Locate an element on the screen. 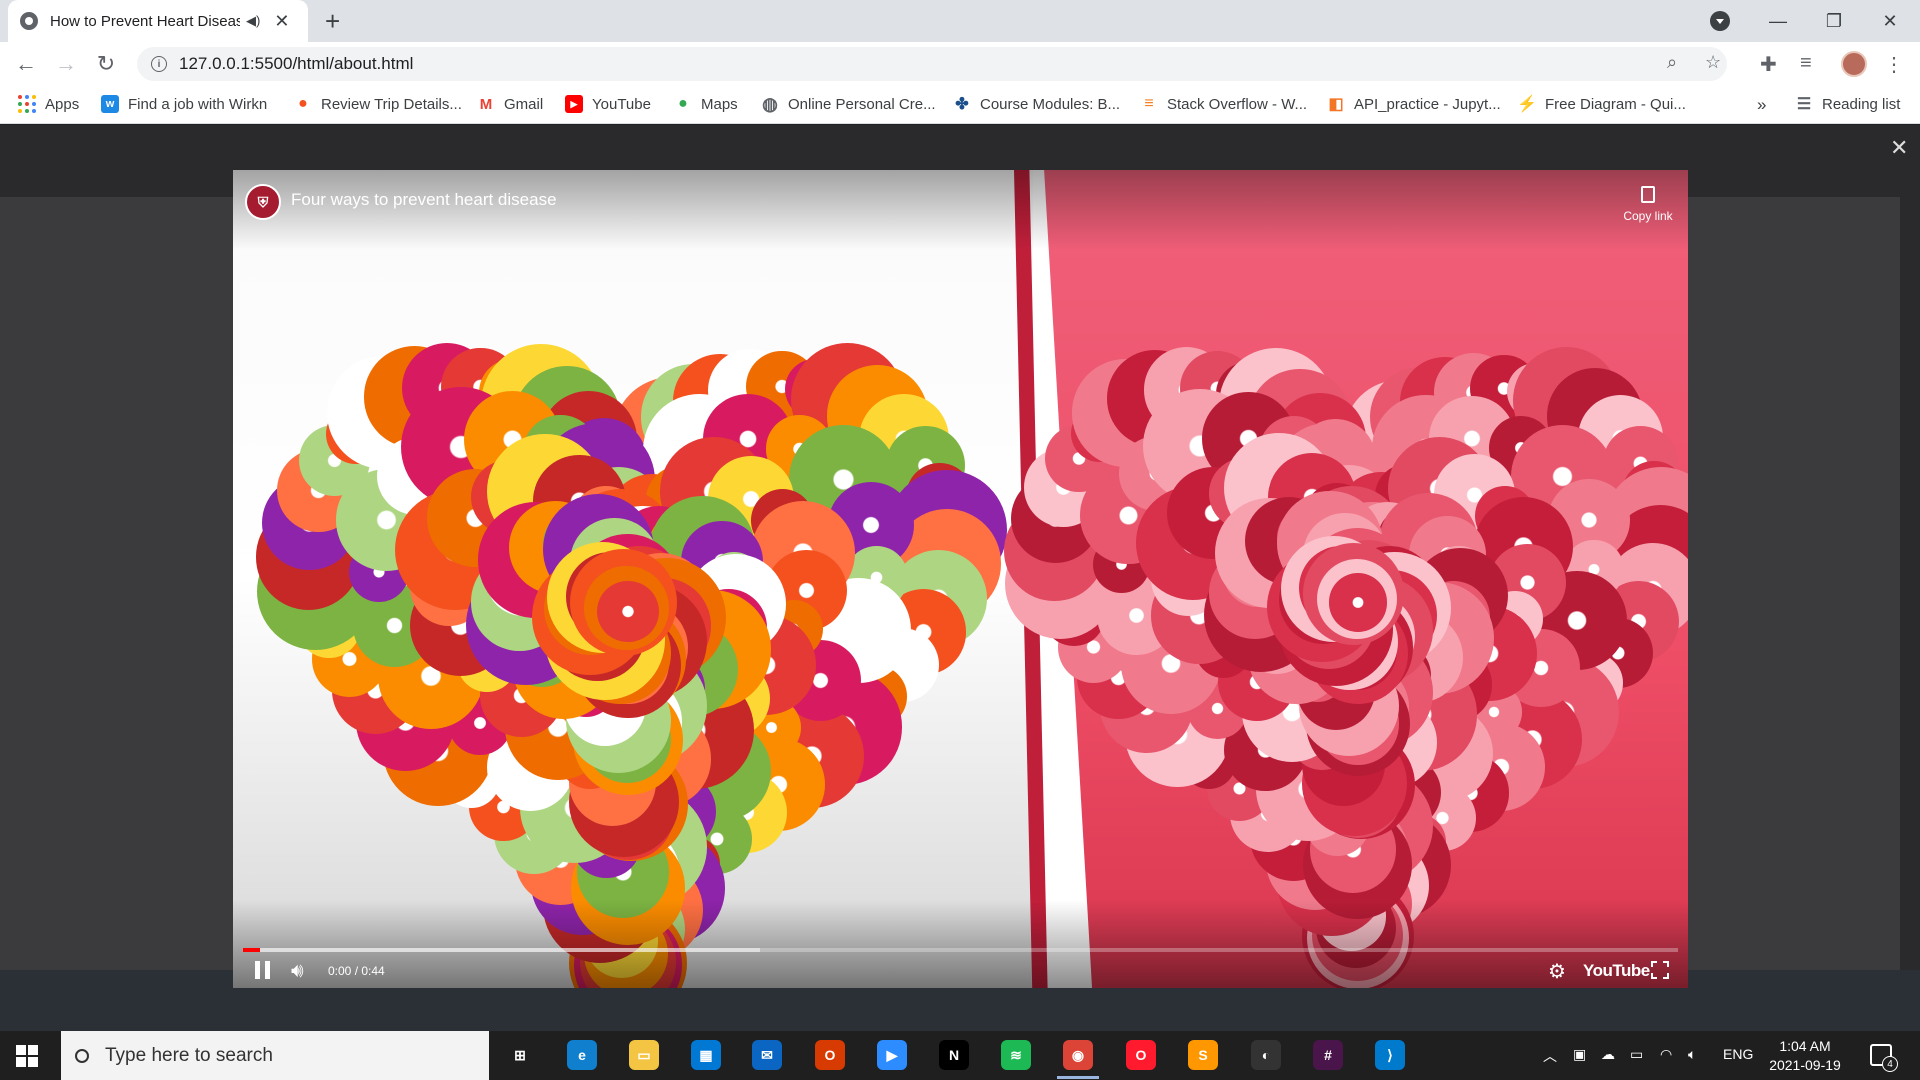 The height and width of the screenshot is (1080, 1920). alienware-icon: ◐ is located at coordinates (1266, 1055).